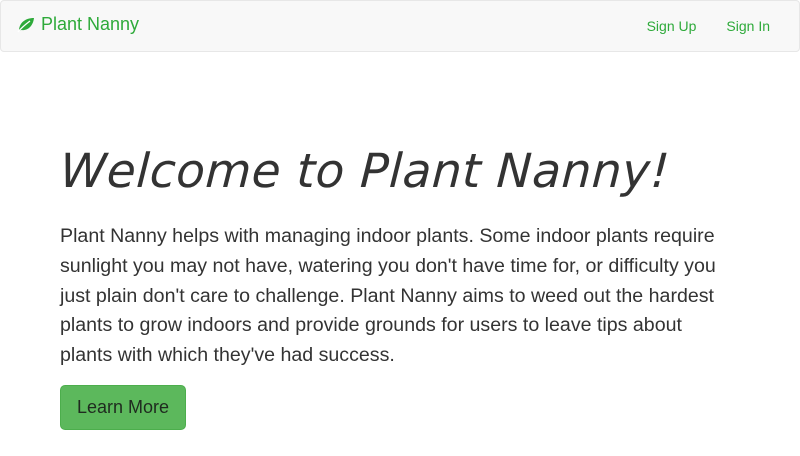 This screenshot has width=800, height=456. Describe the element at coordinates (365, 171) in the screenshot. I see `page-title: Welcome to Plant Nanny!` at that location.